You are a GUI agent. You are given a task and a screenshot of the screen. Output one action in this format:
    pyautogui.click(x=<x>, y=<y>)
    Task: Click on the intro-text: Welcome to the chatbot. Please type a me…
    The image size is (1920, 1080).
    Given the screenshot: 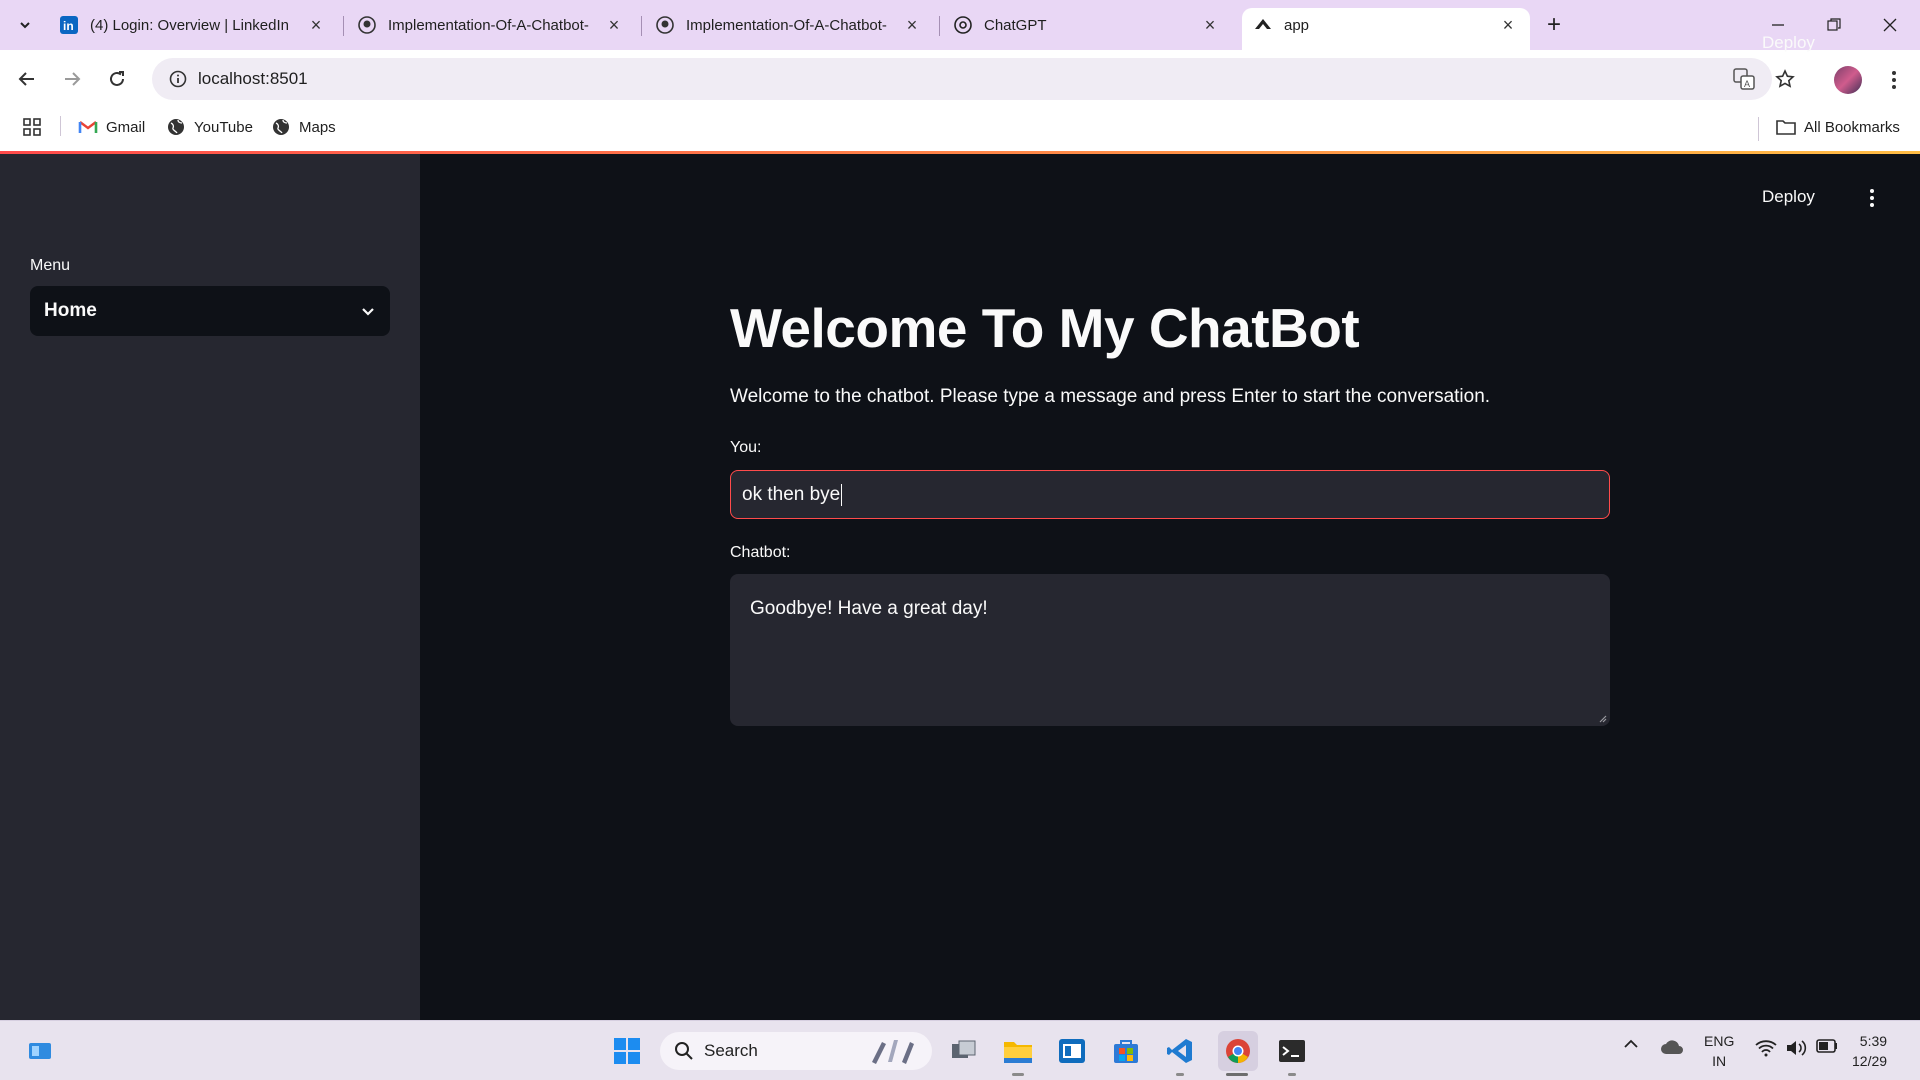 What is the action you would take?
    pyautogui.click(x=1110, y=396)
    